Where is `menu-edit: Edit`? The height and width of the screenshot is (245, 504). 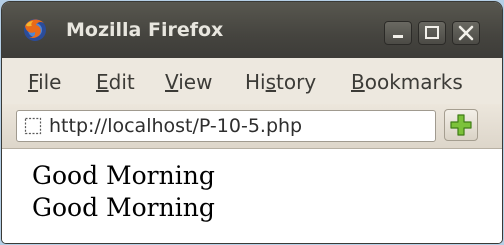
menu-edit: Edit is located at coordinates (115, 82).